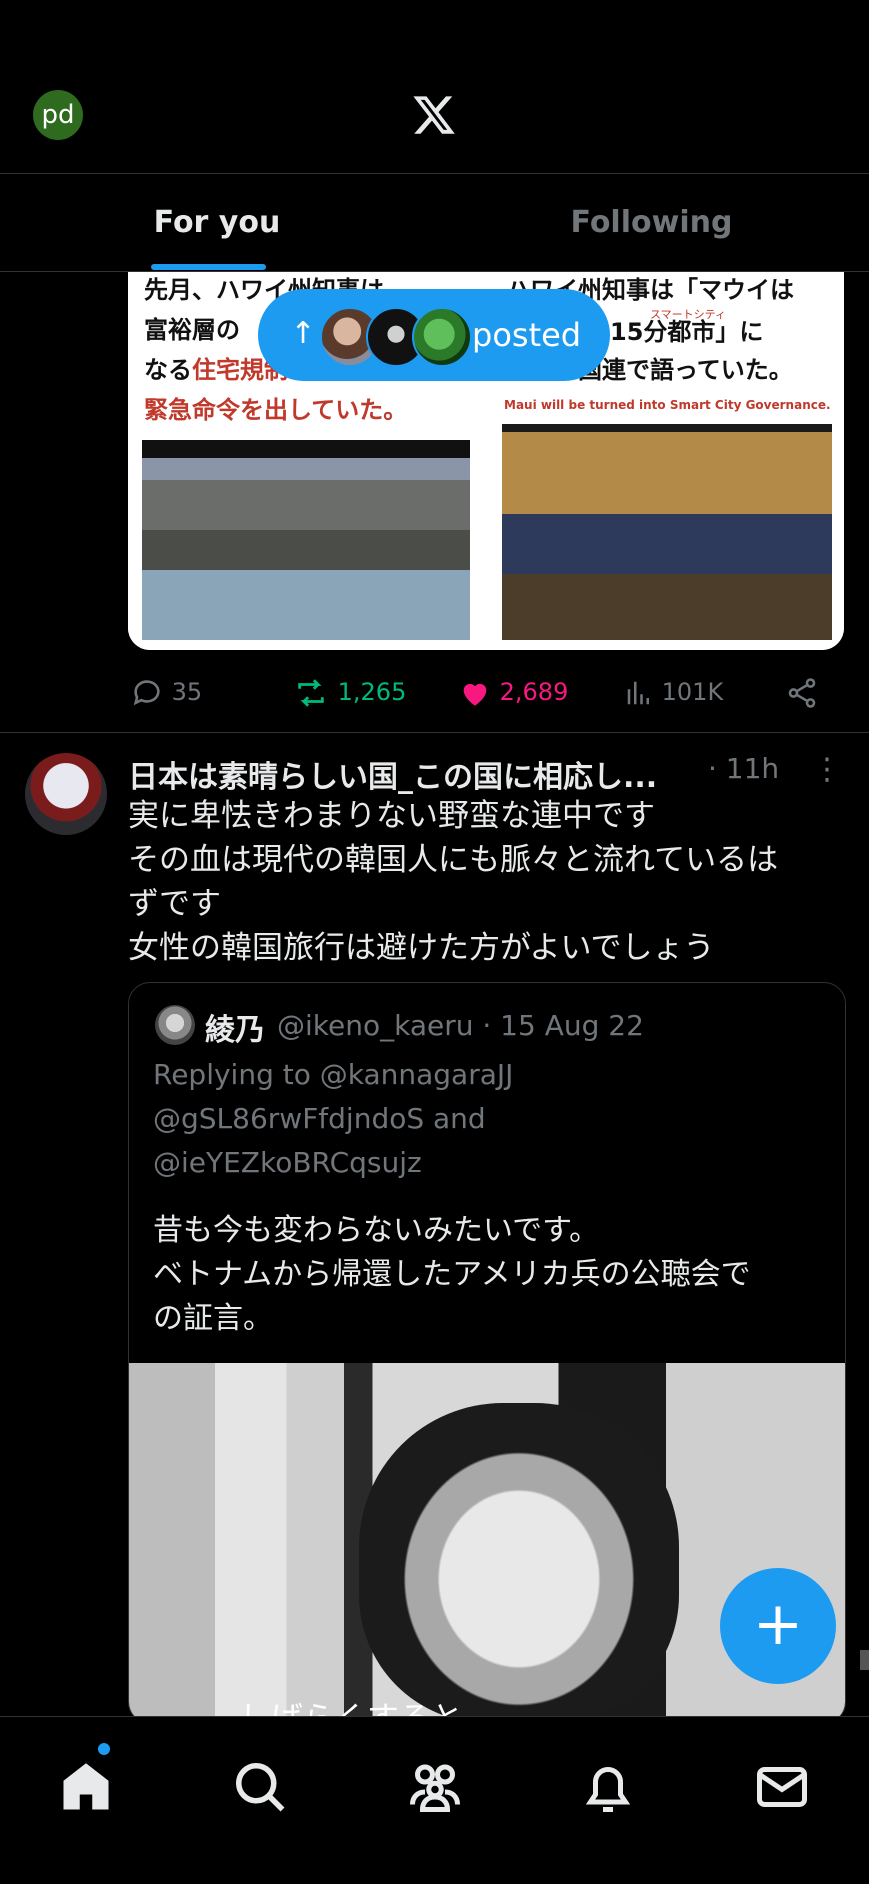 The height and width of the screenshot is (1884, 869). Describe the element at coordinates (235, 1030) in the screenshot. I see `quoted-author-name: 綾乃` at that location.